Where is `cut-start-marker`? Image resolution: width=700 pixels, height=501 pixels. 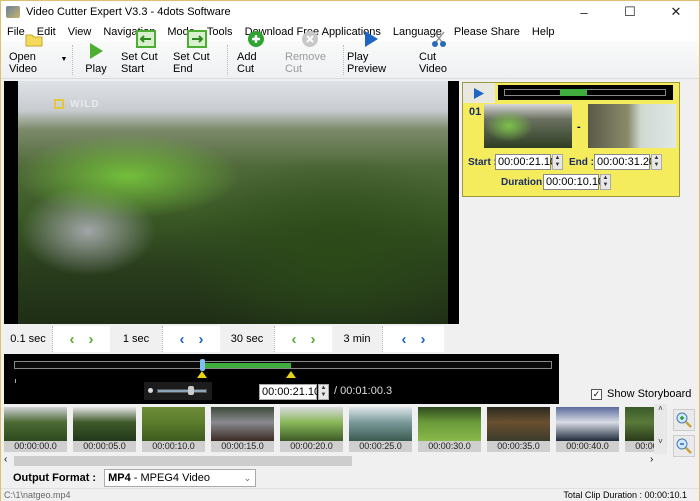
cut-start-marker is located at coordinates (202, 374).